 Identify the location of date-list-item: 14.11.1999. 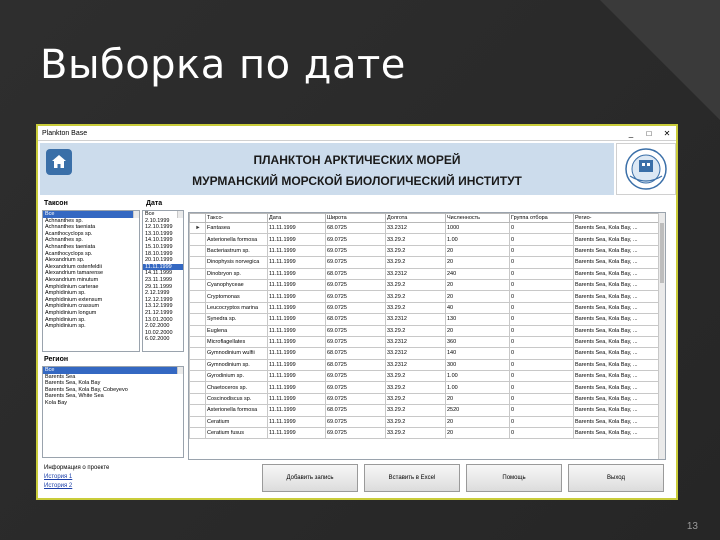
(163, 273).